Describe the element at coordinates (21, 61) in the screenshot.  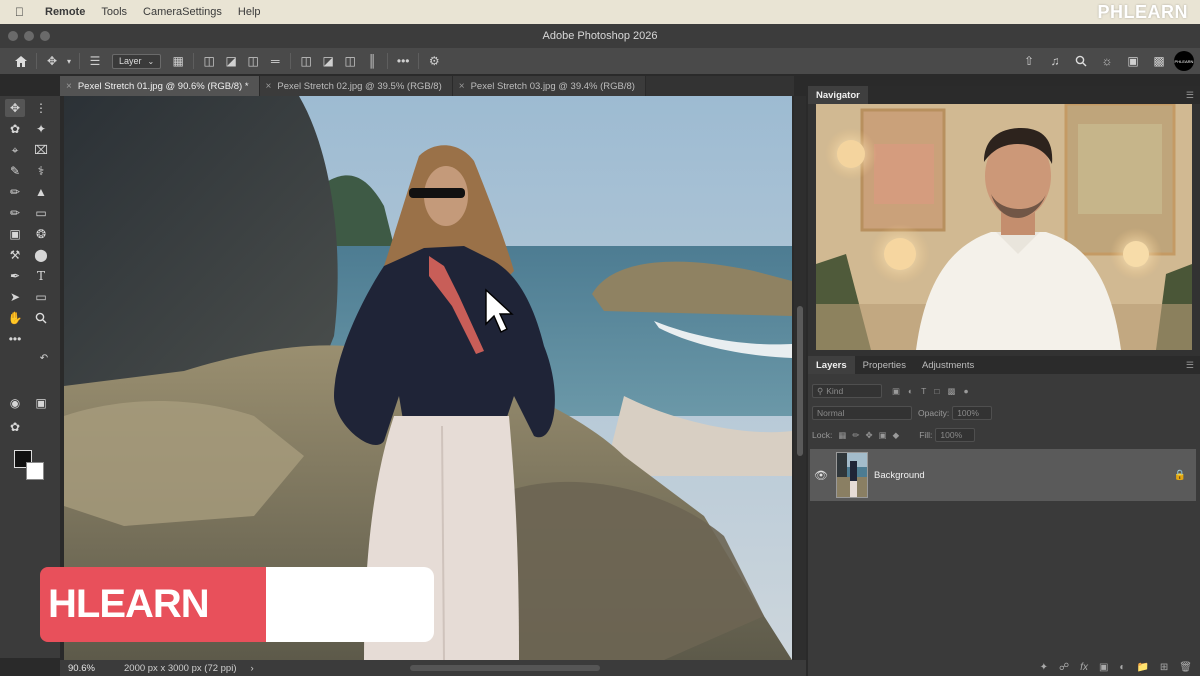
I see `home-icon` at that location.